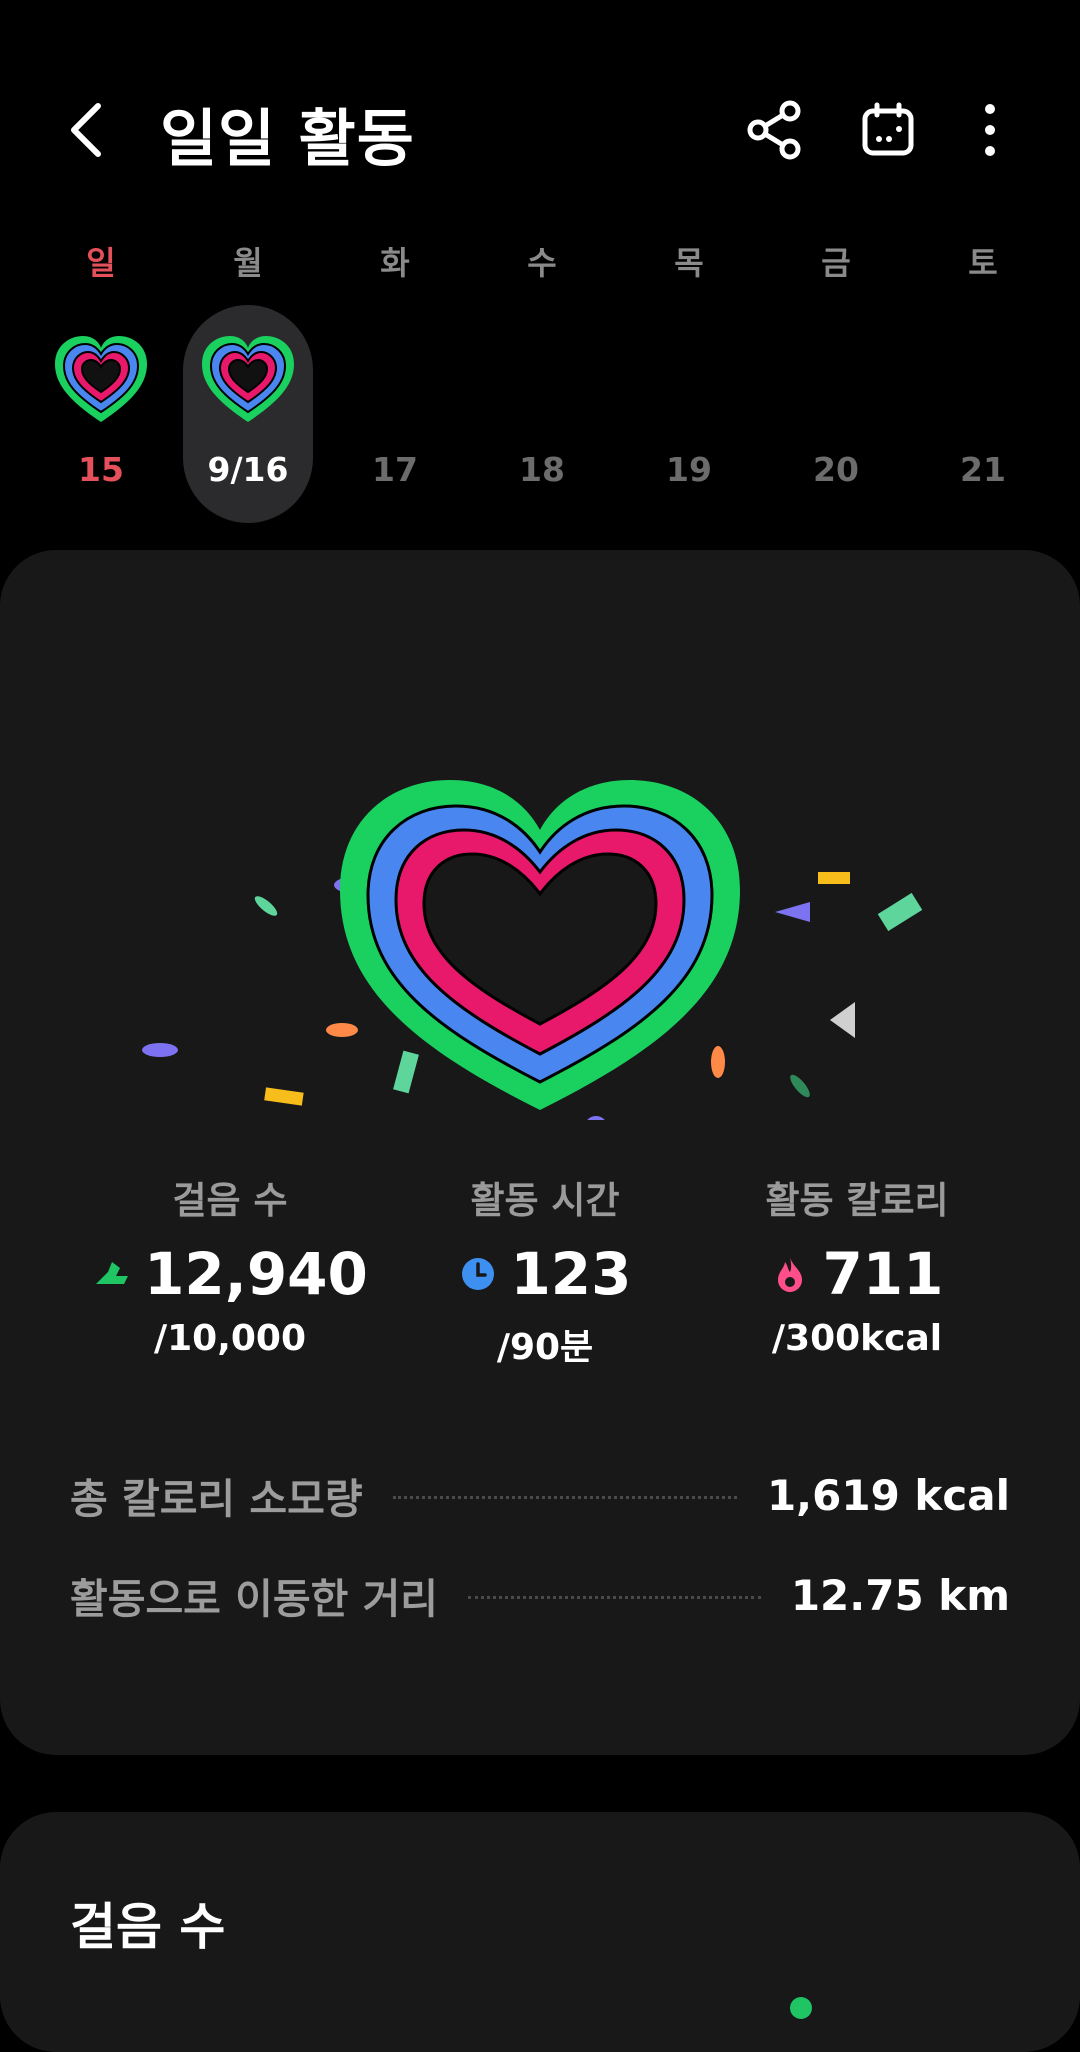 The width and height of the screenshot is (1080, 2052). I want to click on total-calories-value: 1,619 kcal, so click(888, 1495).